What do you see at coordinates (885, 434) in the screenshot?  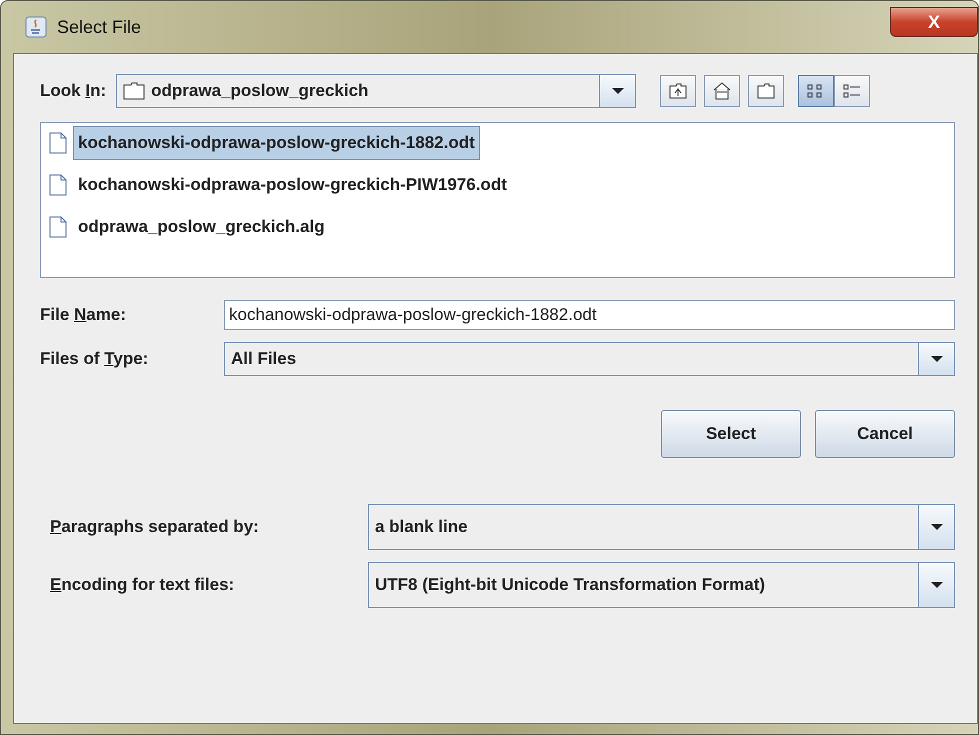 I see `cancel-button: Cancel` at bounding box center [885, 434].